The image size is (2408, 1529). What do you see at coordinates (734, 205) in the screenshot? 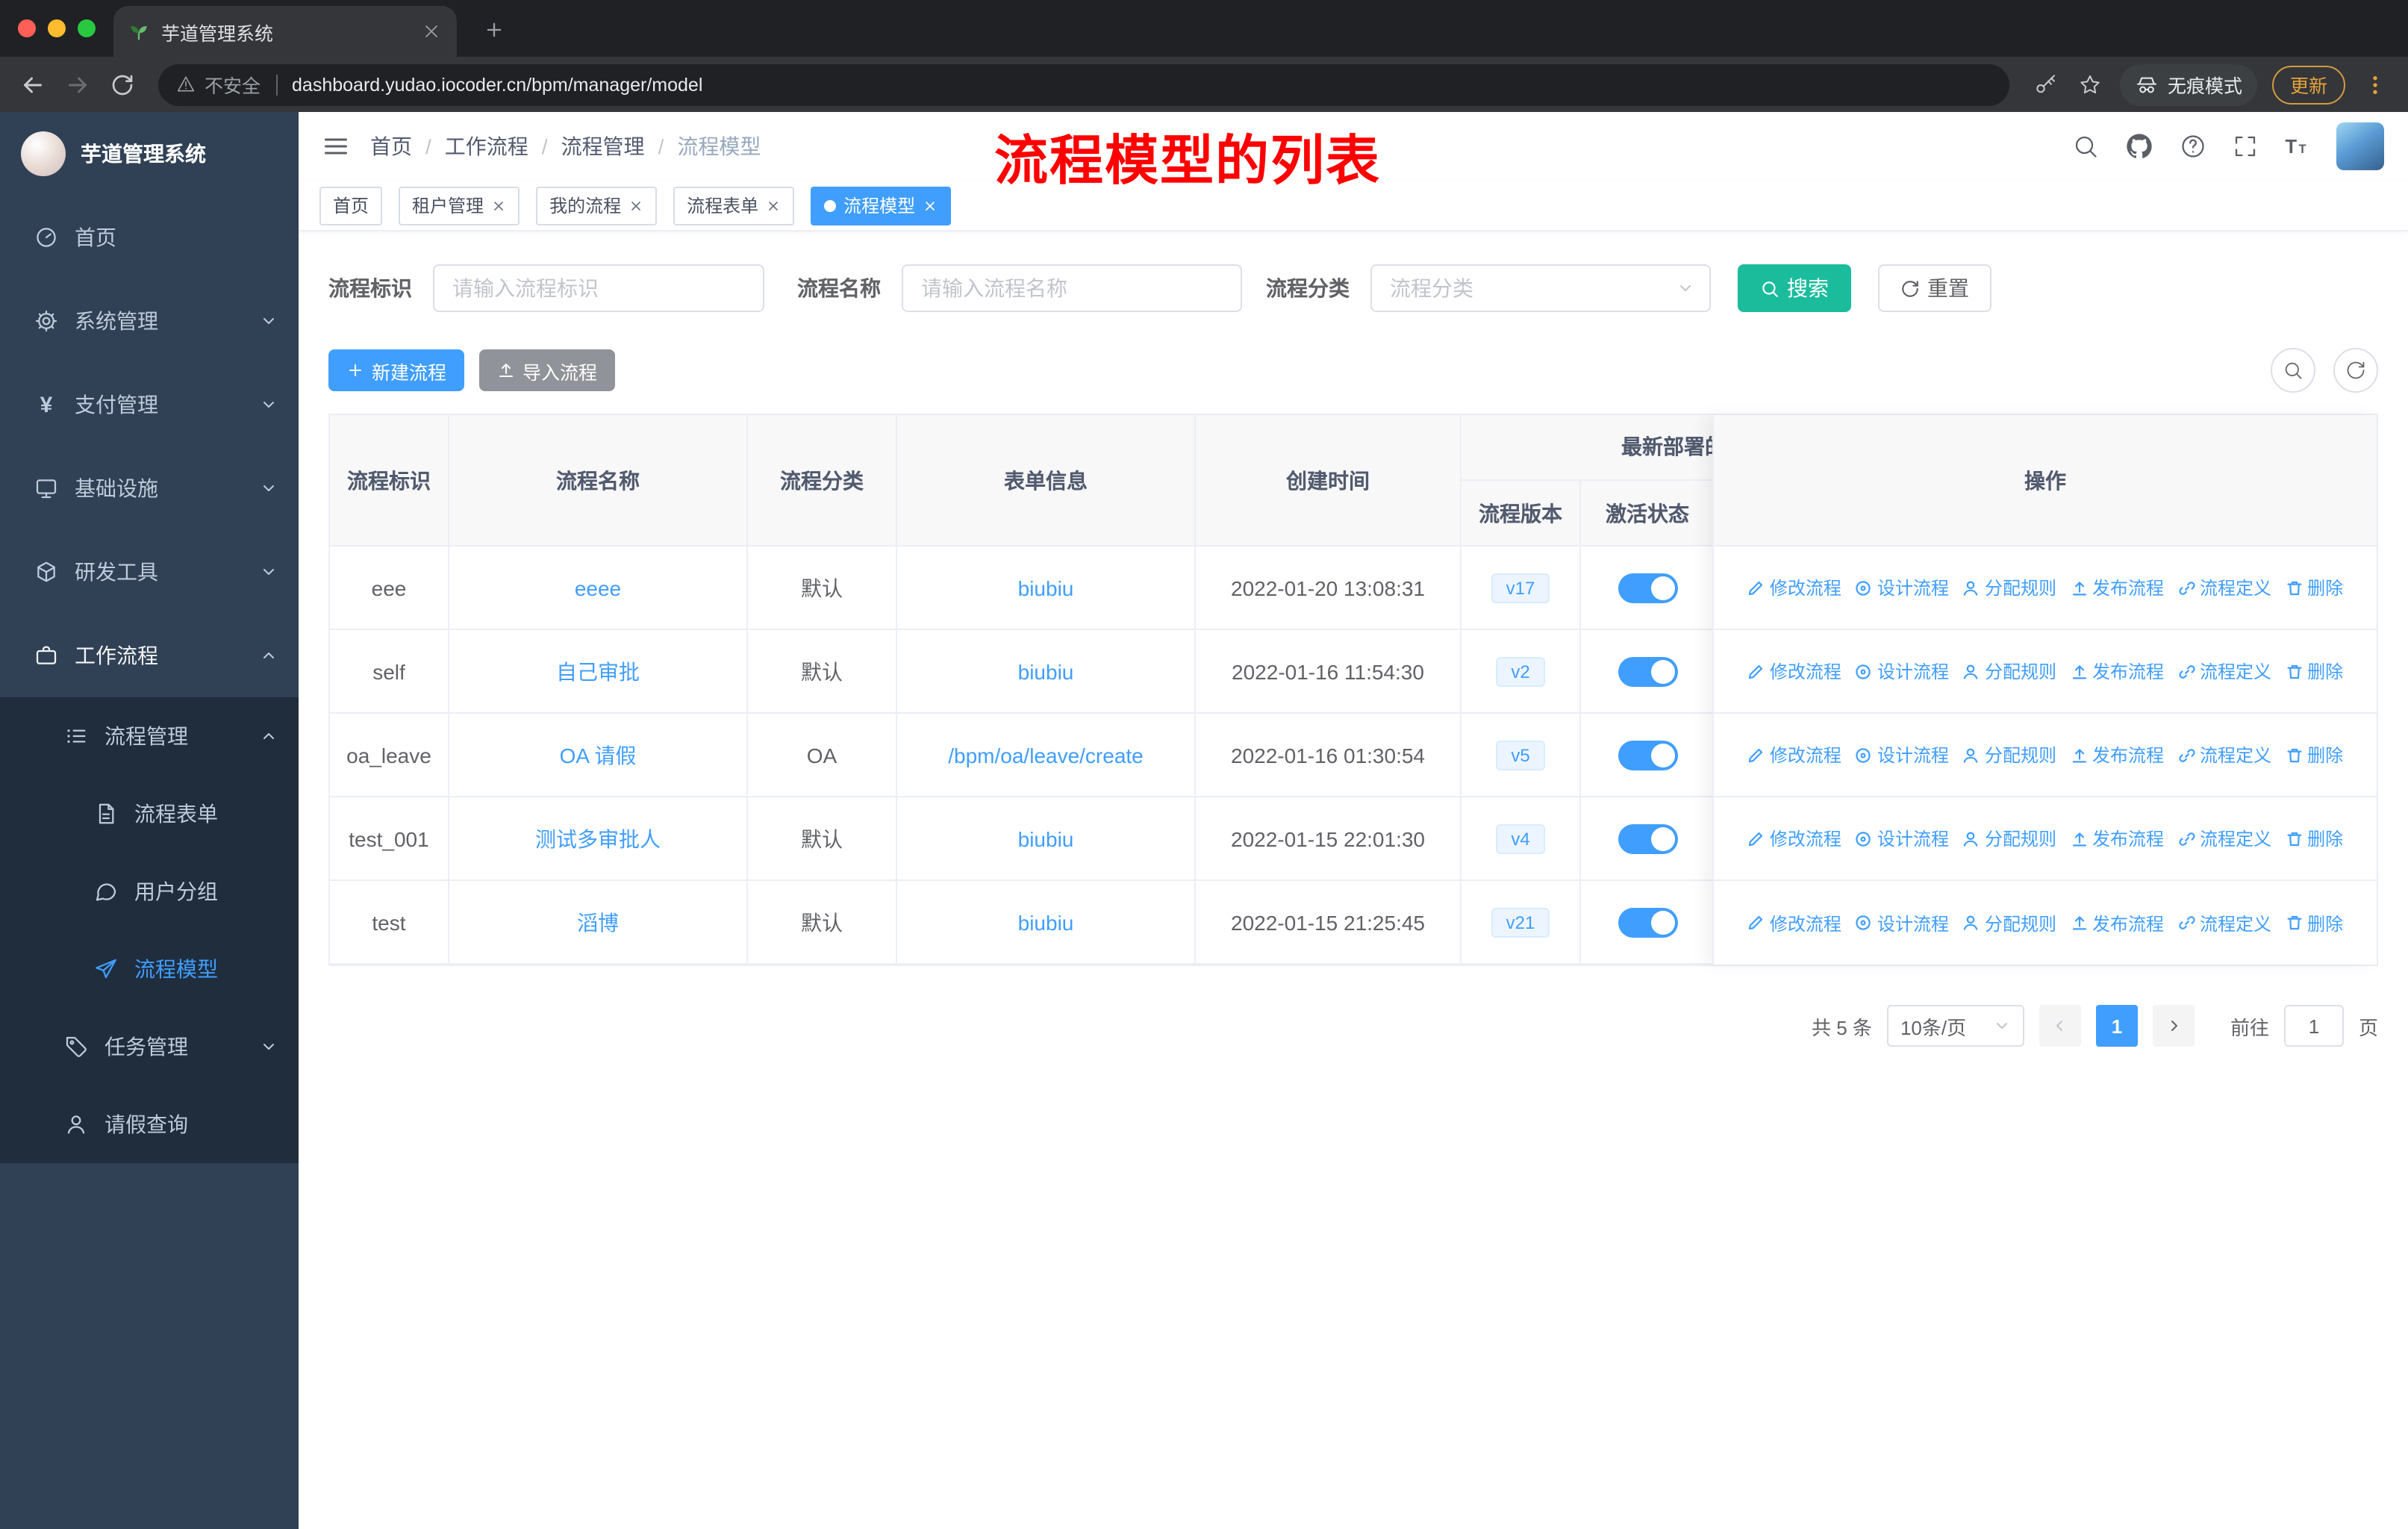
I see `tag-process-form: 流程表单` at bounding box center [734, 205].